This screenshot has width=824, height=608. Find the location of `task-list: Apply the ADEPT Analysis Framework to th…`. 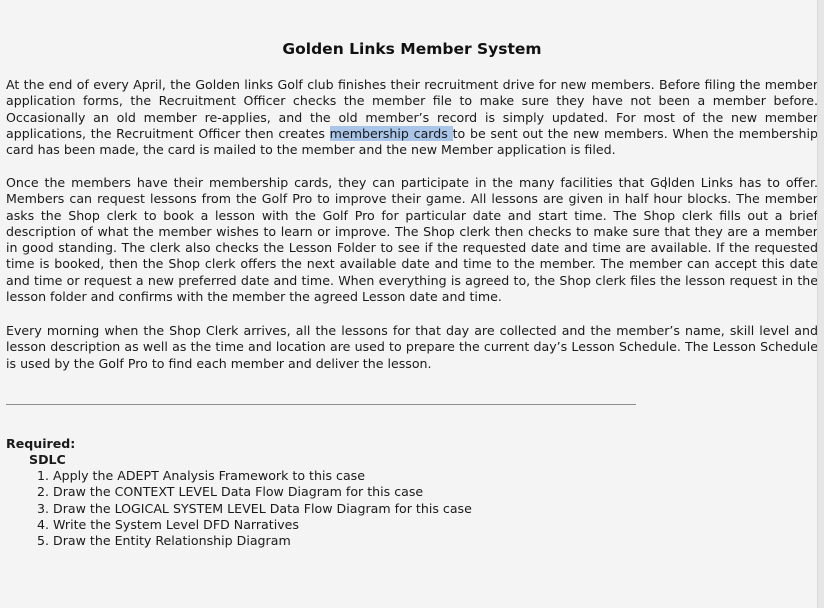

task-list: Apply the ADEPT Analysis Framework to th… is located at coordinates (250, 508).